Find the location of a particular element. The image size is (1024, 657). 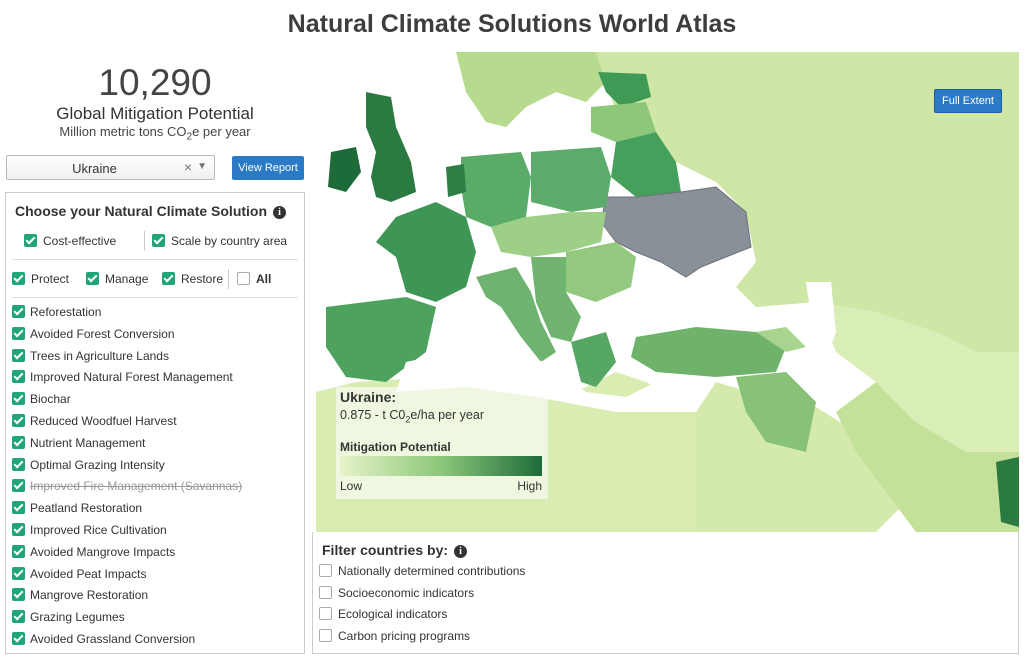

category-all: All is located at coordinates (254, 279).